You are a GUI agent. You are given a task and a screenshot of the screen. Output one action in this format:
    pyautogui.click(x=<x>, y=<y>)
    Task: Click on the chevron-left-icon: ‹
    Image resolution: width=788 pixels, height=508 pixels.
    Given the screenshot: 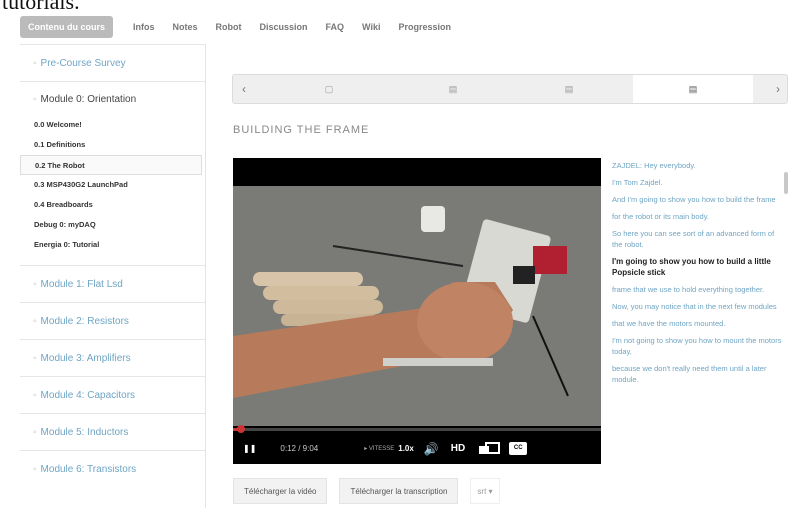 What is the action you would take?
    pyautogui.click(x=244, y=89)
    